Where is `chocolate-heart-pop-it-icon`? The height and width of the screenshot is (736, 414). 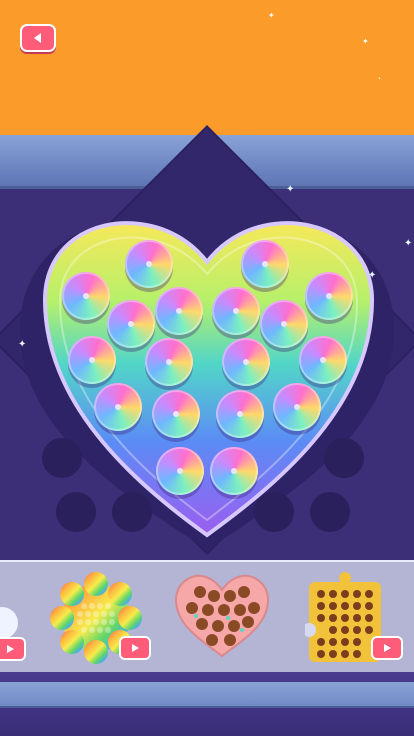 chocolate-heart-pop-it-icon is located at coordinates (222, 616).